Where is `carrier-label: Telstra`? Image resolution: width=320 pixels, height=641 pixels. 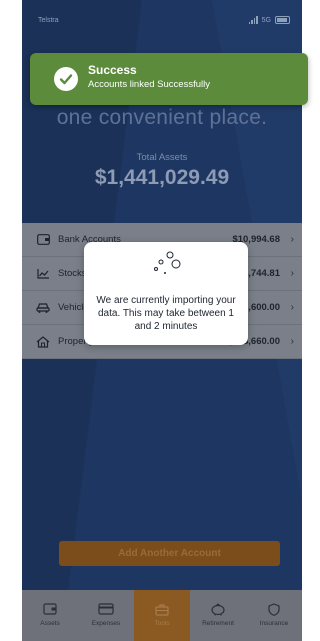
carrier-label: Telstra is located at coordinates (48, 20).